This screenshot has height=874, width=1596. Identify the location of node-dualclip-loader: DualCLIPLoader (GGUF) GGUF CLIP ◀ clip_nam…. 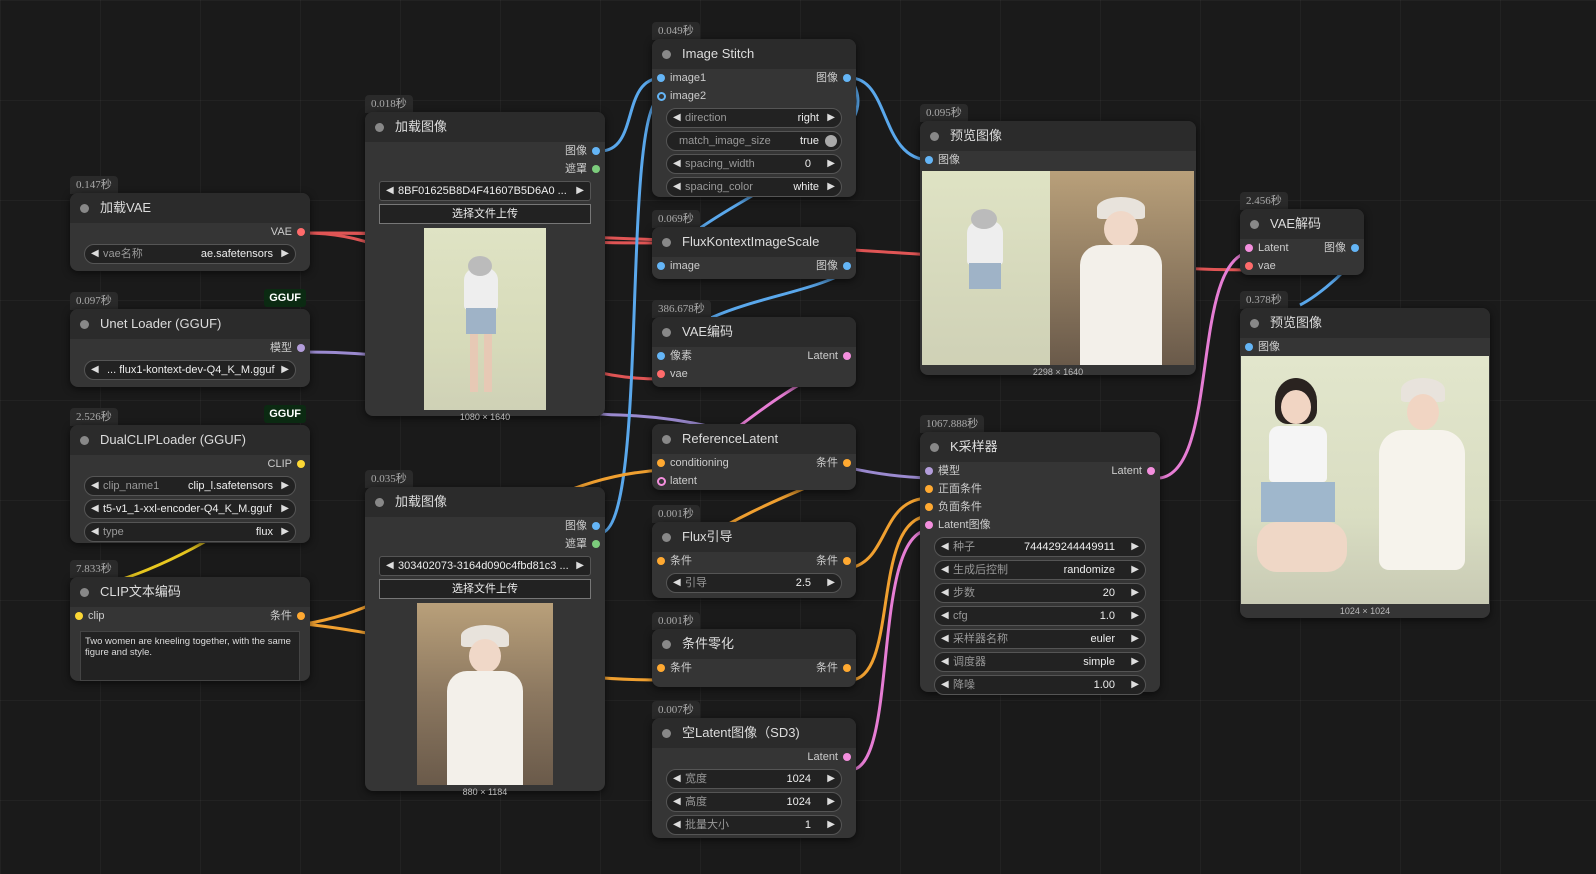
(190, 474).